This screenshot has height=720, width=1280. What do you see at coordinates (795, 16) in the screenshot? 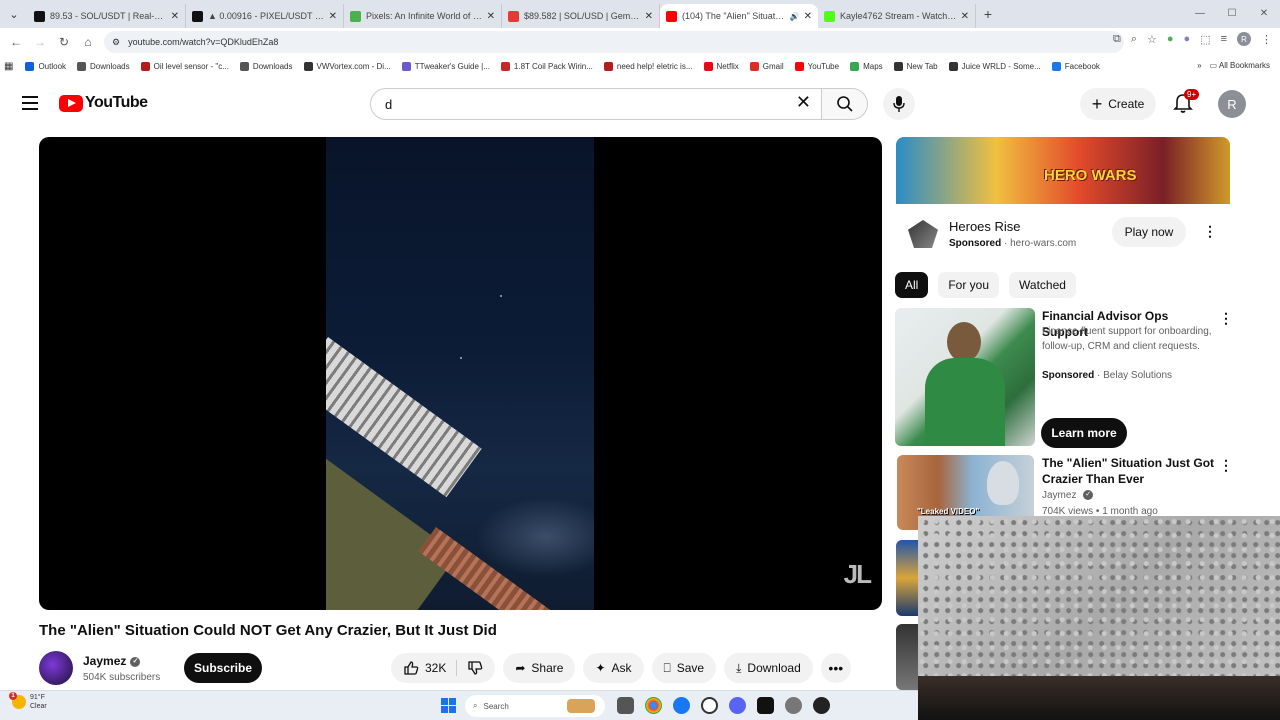
I see `audio-playing-icon: 🔊` at bounding box center [795, 16].